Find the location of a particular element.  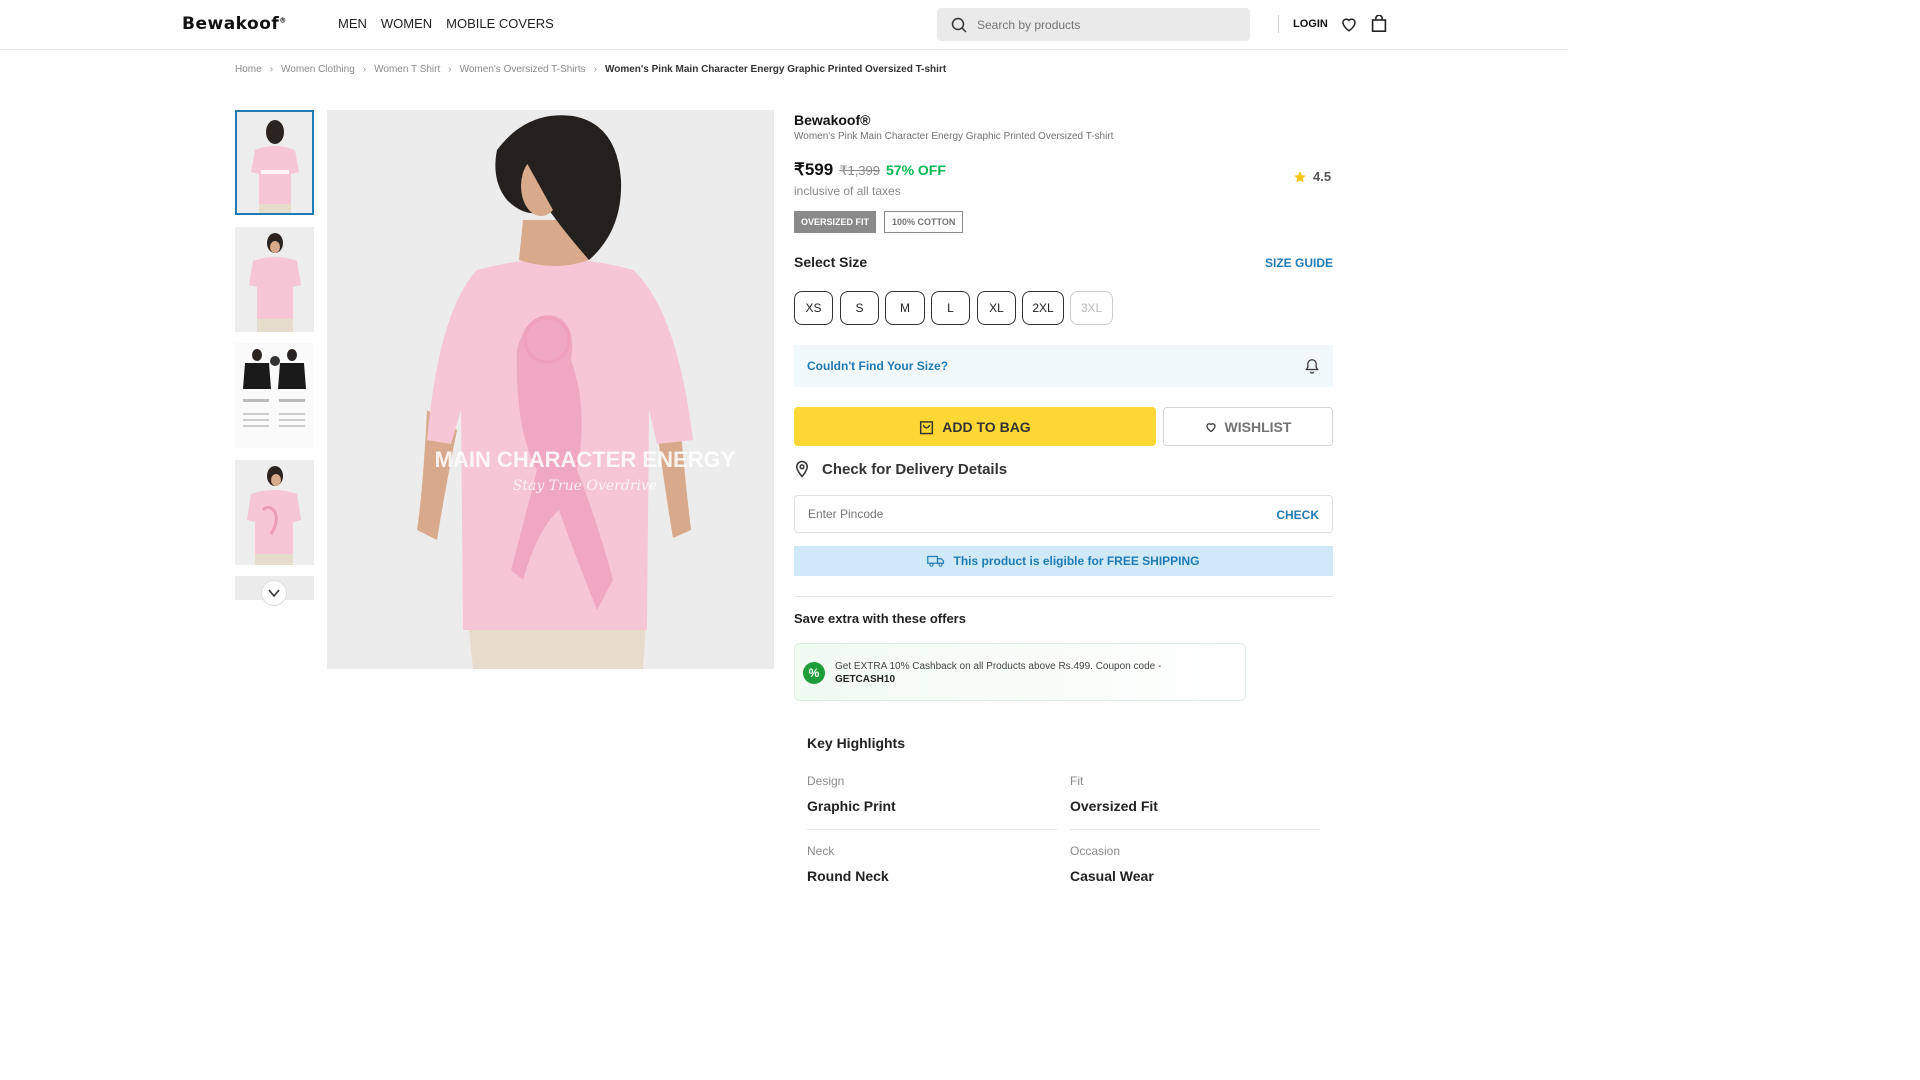

breadcrumb-home: Home is located at coordinates (248, 69).